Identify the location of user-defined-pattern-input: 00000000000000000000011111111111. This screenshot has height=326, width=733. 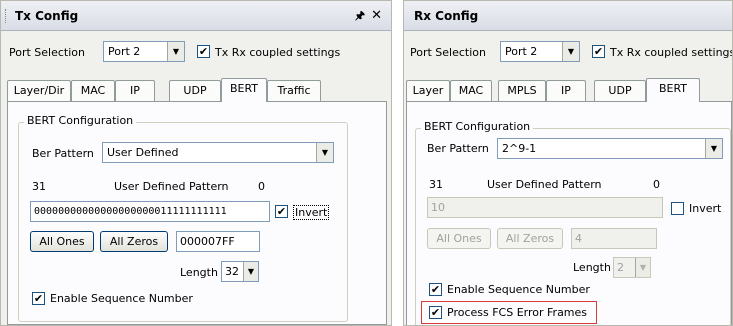
(150, 211).